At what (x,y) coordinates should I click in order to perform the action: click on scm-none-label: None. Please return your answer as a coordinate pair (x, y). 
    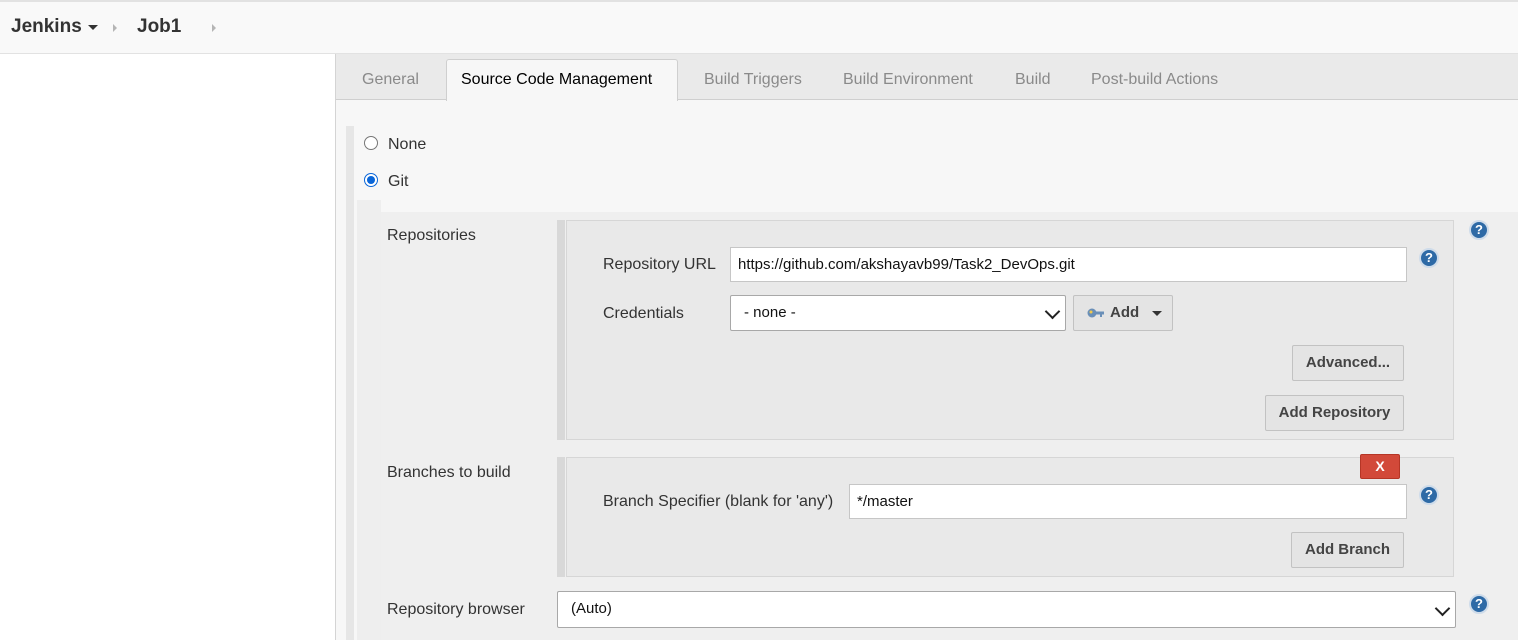
    Looking at the image, I should click on (407, 145).